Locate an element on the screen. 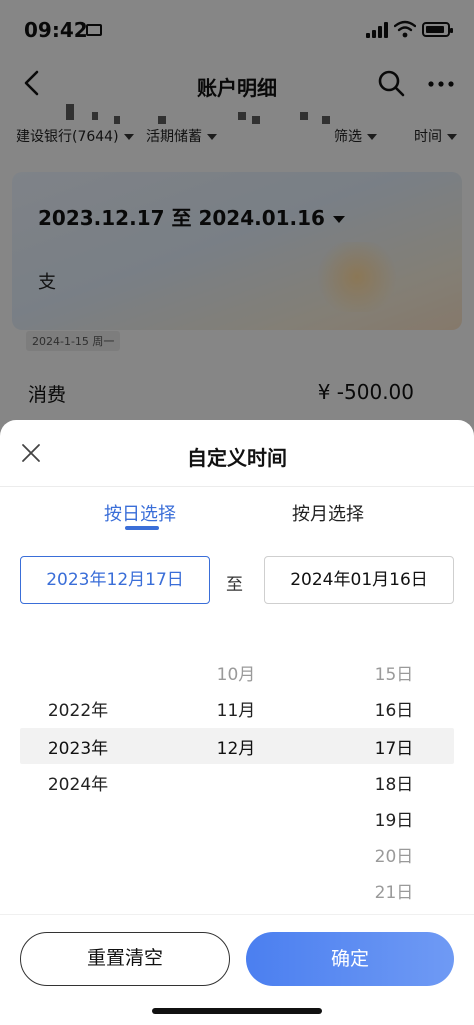  day-option: 19日 is located at coordinates (394, 818).